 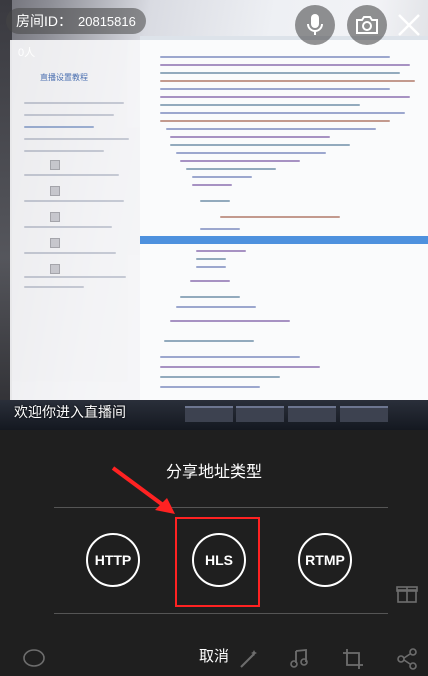 I want to click on room-id-badge: 房间ID： 20815816, so click(x=76, y=21).